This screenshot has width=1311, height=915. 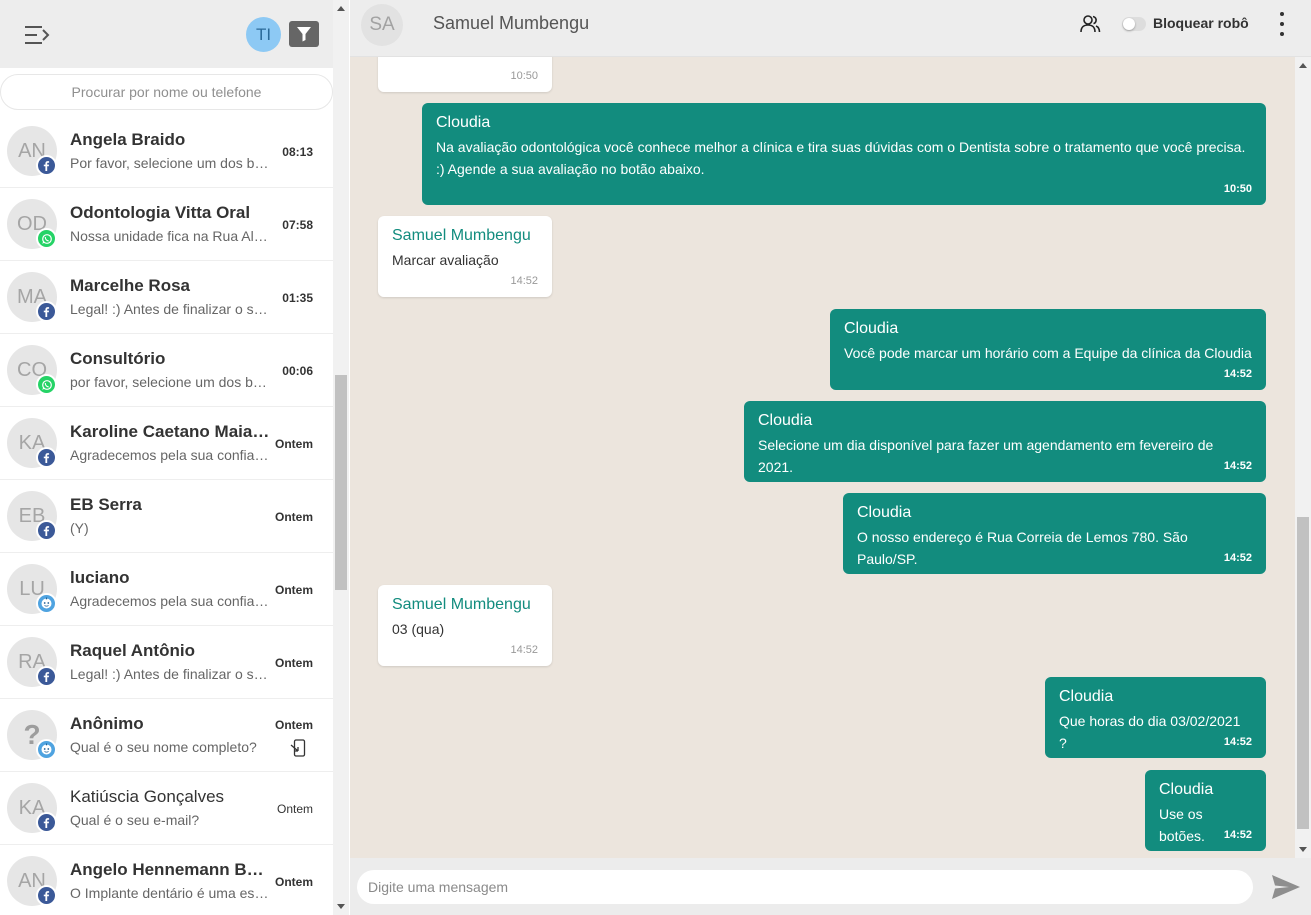 What do you see at coordinates (166, 735) in the screenshot?
I see `contact-item: ? Anônimo Qual é o seu nome completo? Ontem` at bounding box center [166, 735].